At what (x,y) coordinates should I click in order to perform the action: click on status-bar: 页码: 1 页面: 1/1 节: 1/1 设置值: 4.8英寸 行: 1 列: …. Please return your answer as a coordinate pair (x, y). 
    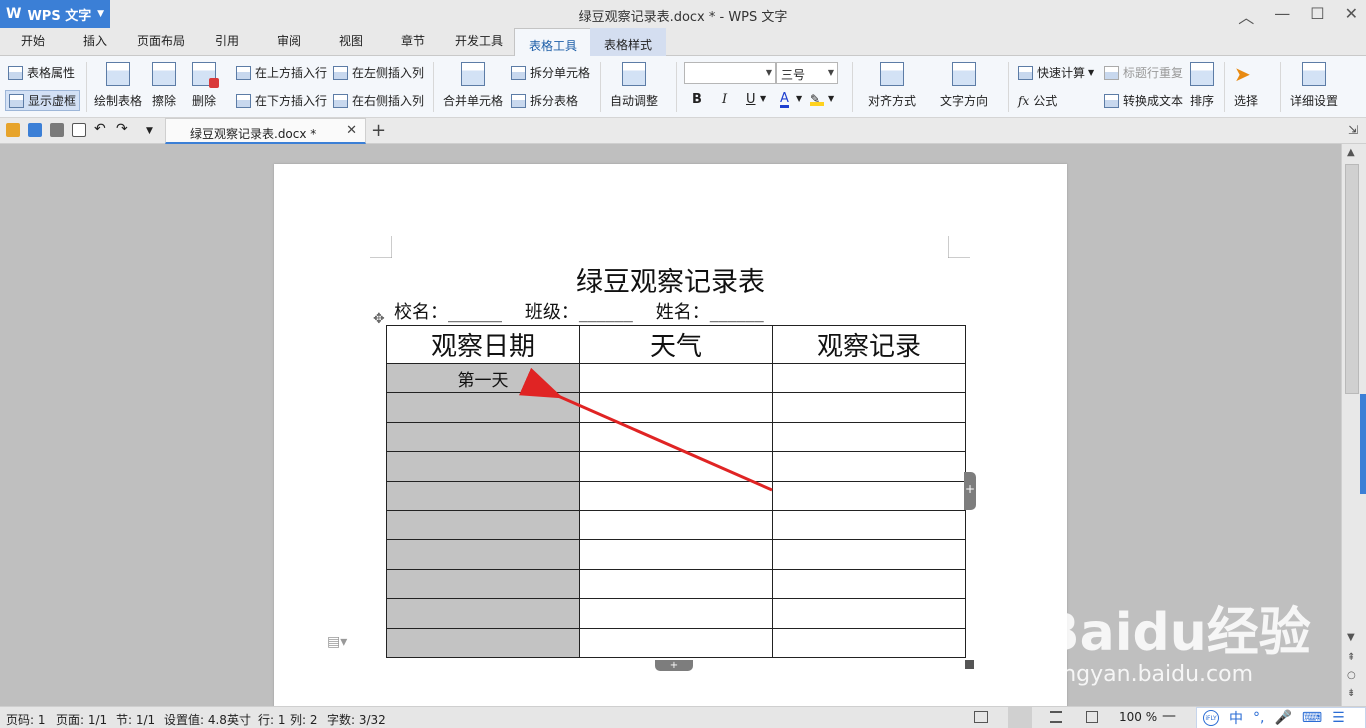
    Looking at the image, I should click on (683, 717).